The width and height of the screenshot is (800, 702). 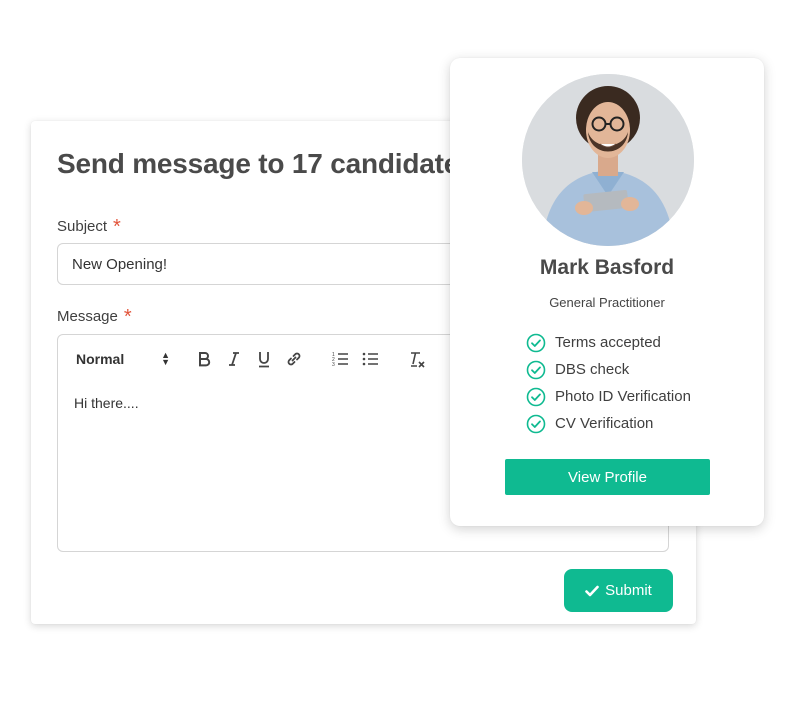 I want to click on bold-icon, so click(x=204, y=359).